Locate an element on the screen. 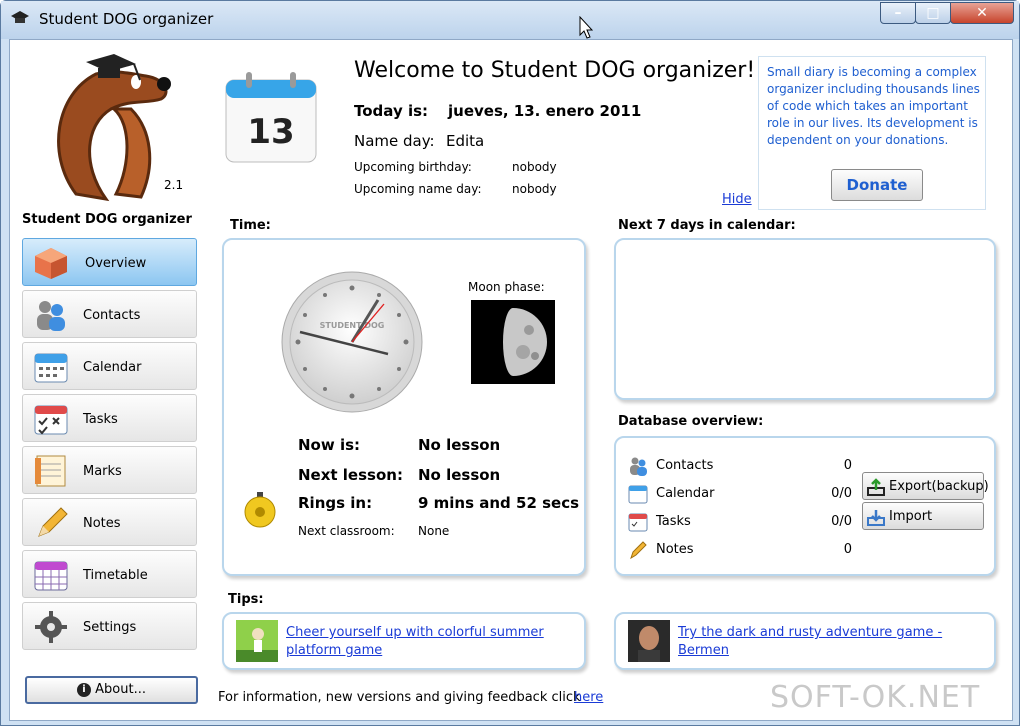  sidebar-item-timetable: Timetable is located at coordinates (109, 574).